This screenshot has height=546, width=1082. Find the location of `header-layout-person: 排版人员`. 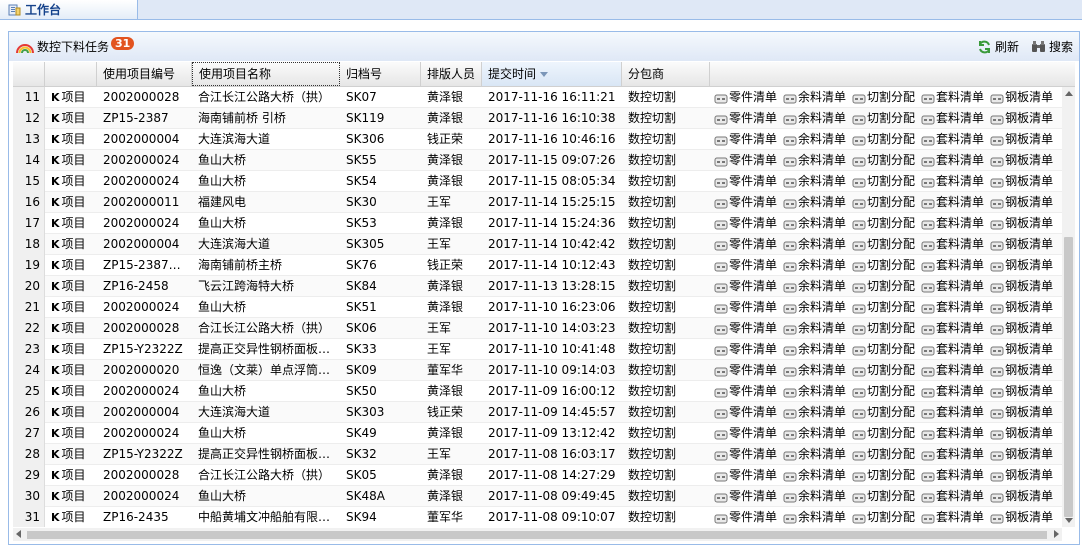

header-layout-person: 排版人员 is located at coordinates (451, 74).